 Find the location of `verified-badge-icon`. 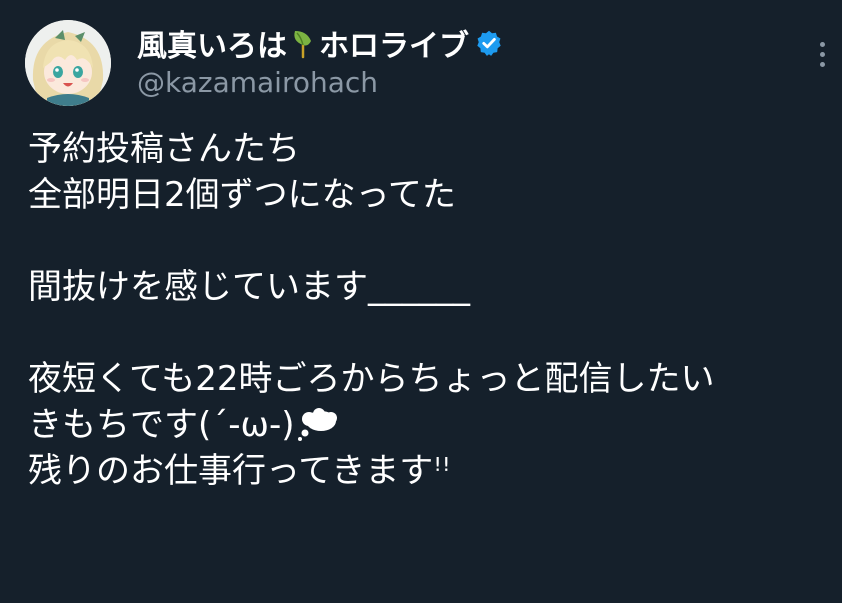

verified-badge-icon is located at coordinates (489, 43).